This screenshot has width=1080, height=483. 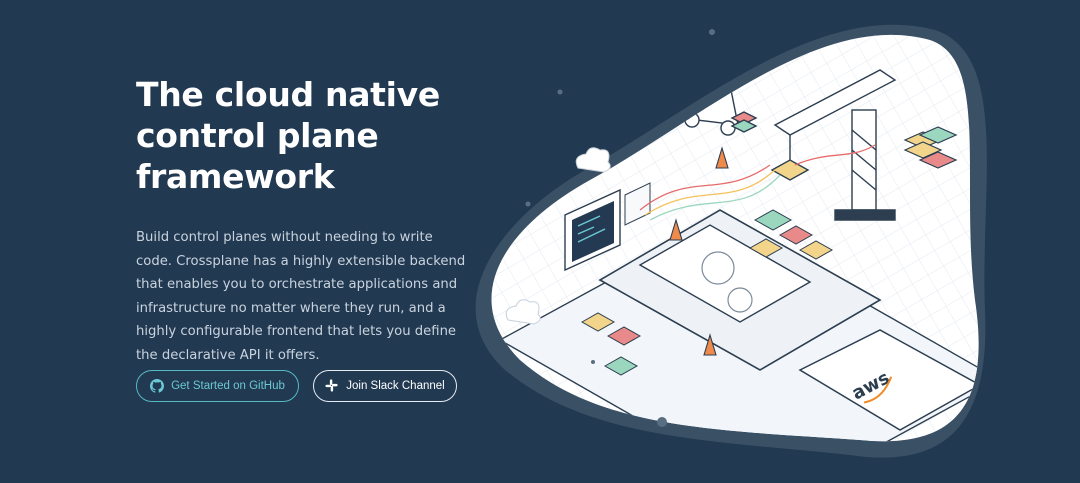 I want to click on hero-buttons: Get Started on GitHub Join Slack Channel, so click(x=296, y=386).